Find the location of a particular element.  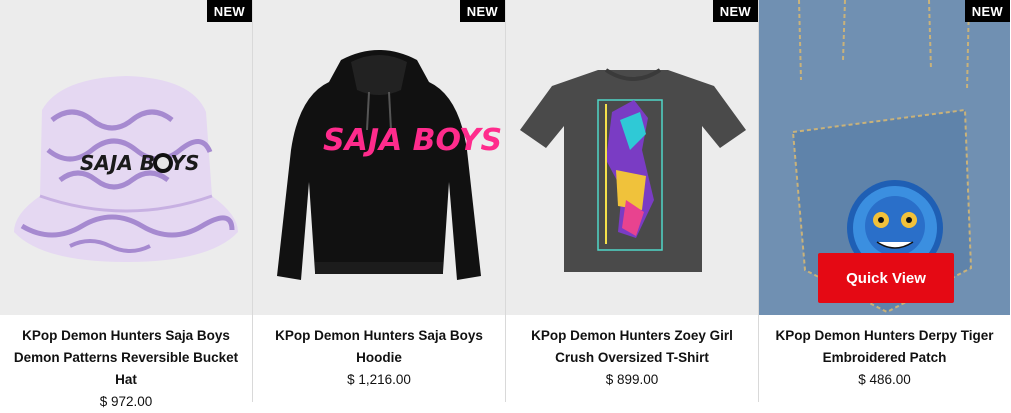

hoodie-print-text: SAJA BOYS is located at coordinates (412, 140).